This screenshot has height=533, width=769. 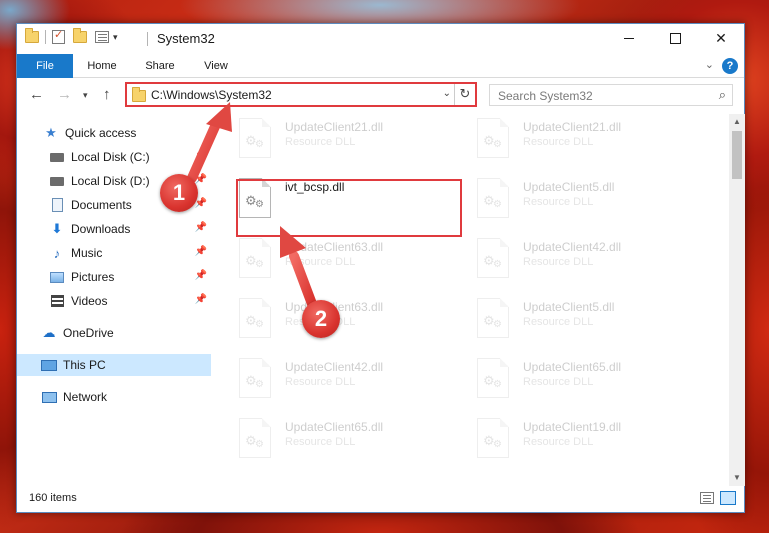 What do you see at coordinates (115, 37) in the screenshot?
I see `qat-dropdown-icon: ▾` at bounding box center [115, 37].